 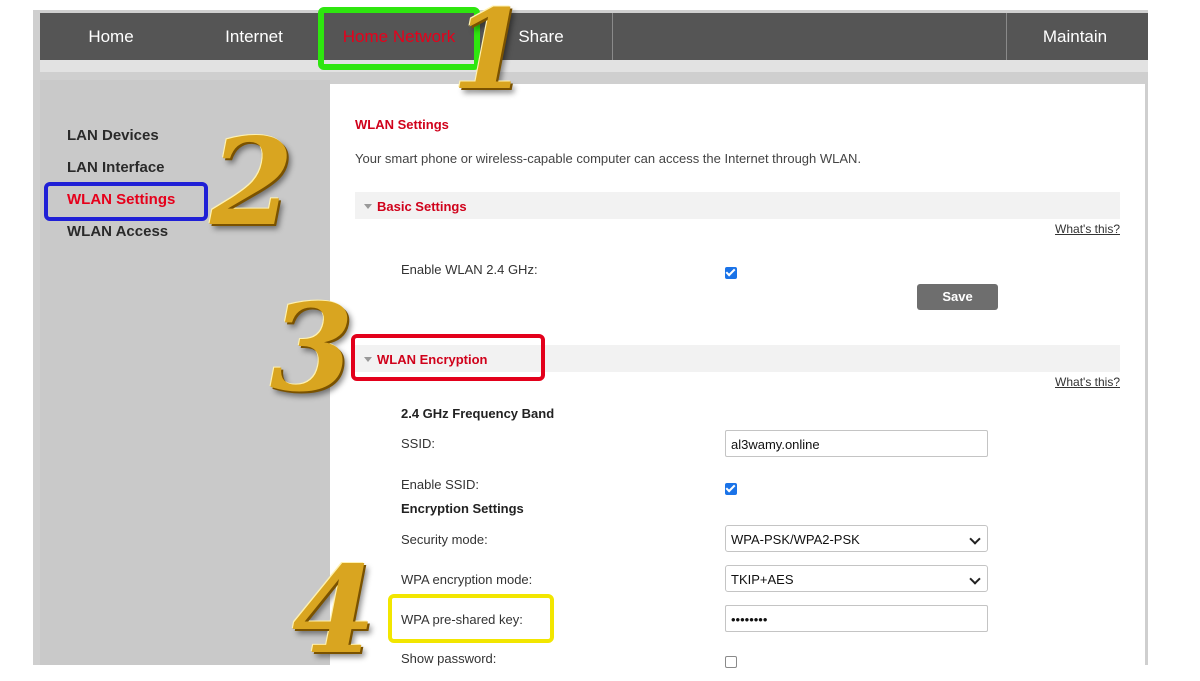 I want to click on show-password-label: Show password:, so click(x=449, y=658).